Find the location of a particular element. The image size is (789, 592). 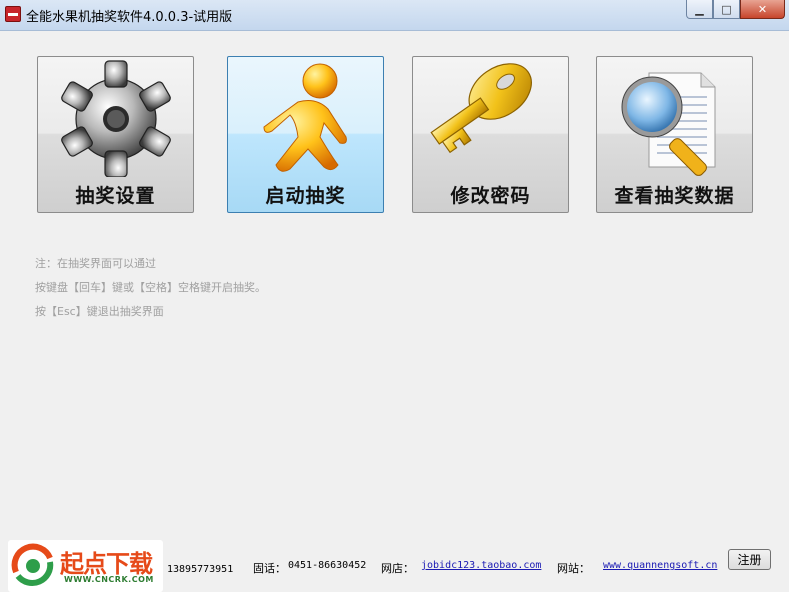

button-label: 查看抽奖数据 is located at coordinates (674, 196).